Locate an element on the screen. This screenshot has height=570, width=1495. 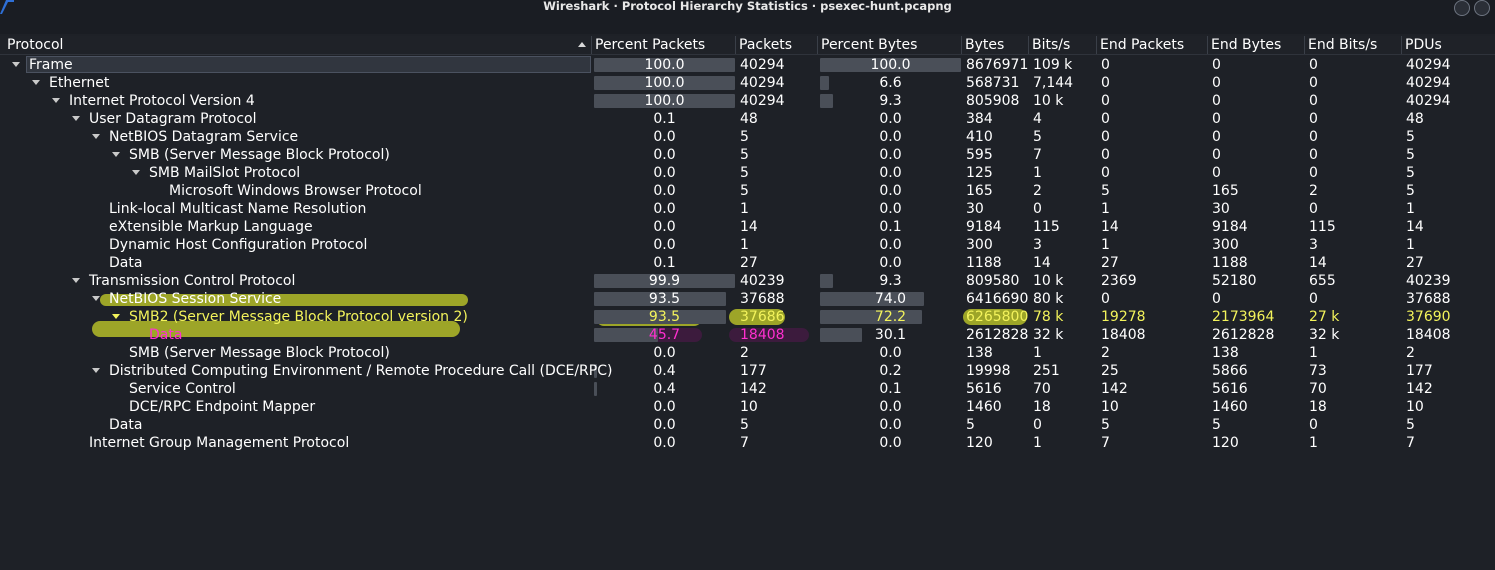
bytes-value: 138 is located at coordinates (979, 353).